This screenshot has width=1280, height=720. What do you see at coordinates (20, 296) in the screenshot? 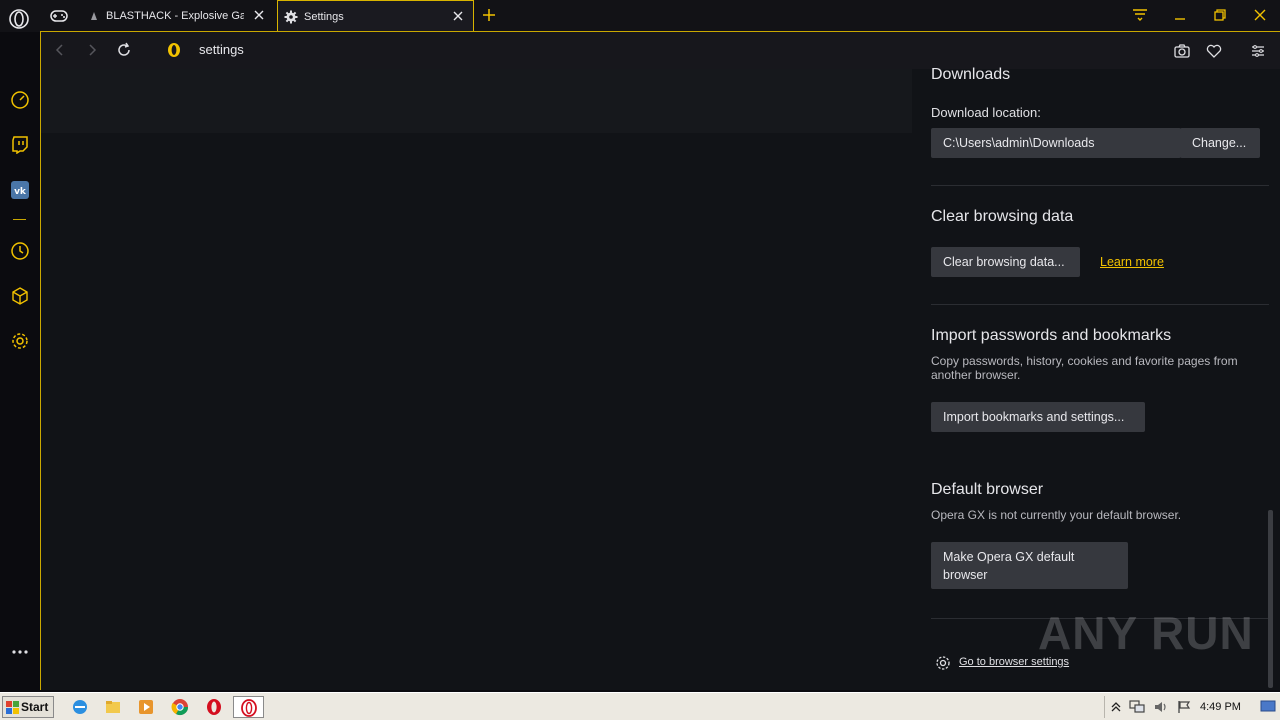
I see `extensions-icon` at bounding box center [20, 296].